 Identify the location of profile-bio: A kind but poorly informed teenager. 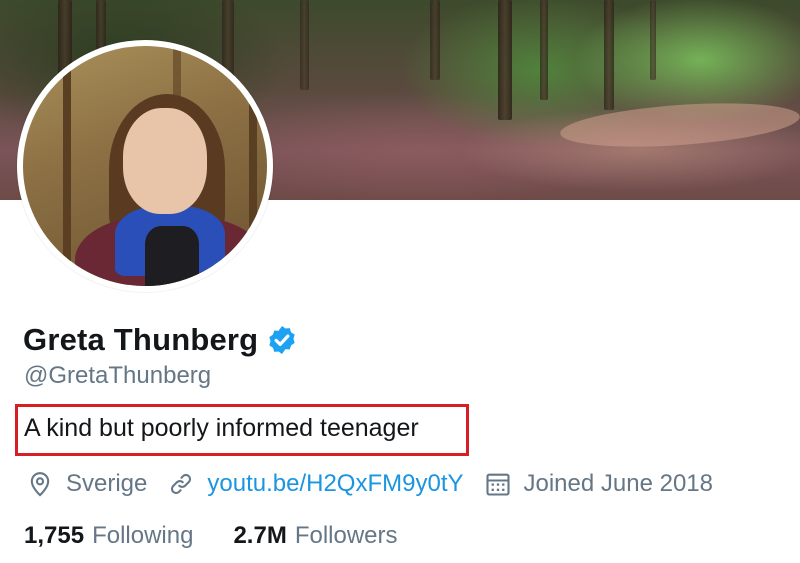
(221, 428).